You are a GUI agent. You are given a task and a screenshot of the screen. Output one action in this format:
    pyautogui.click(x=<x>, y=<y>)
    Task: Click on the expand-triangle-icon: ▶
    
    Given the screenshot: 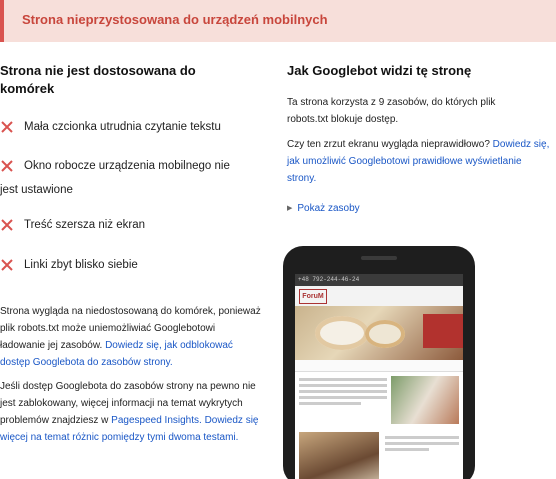 What is the action you would take?
    pyautogui.click(x=290, y=208)
    